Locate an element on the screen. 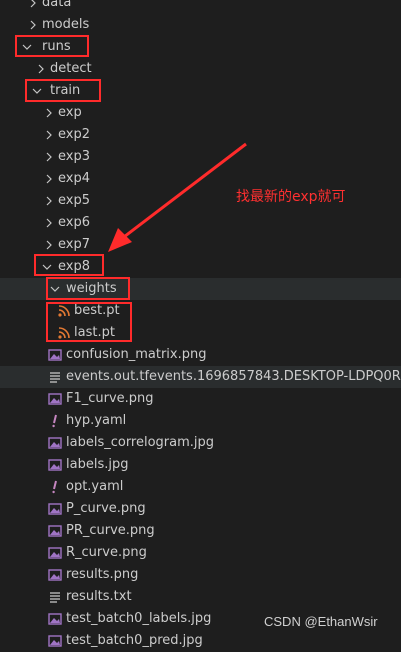 The width and height of the screenshot is (401, 652). watermark: CSDN @EthanWsir is located at coordinates (321, 621).